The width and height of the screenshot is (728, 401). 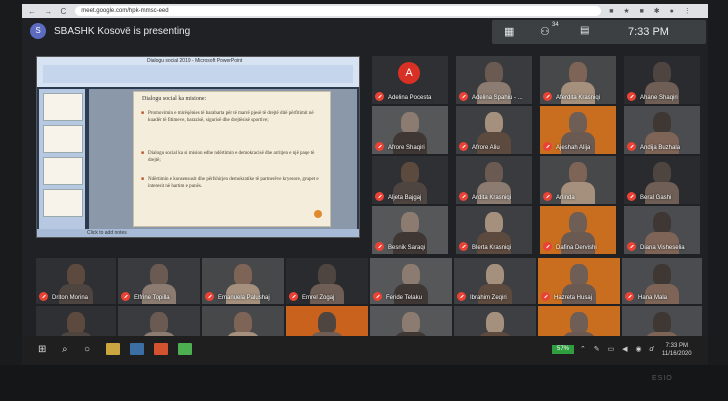 What do you see at coordinates (656, 198) in the screenshot?
I see `participant-name: Beral Gashi` at bounding box center [656, 198].